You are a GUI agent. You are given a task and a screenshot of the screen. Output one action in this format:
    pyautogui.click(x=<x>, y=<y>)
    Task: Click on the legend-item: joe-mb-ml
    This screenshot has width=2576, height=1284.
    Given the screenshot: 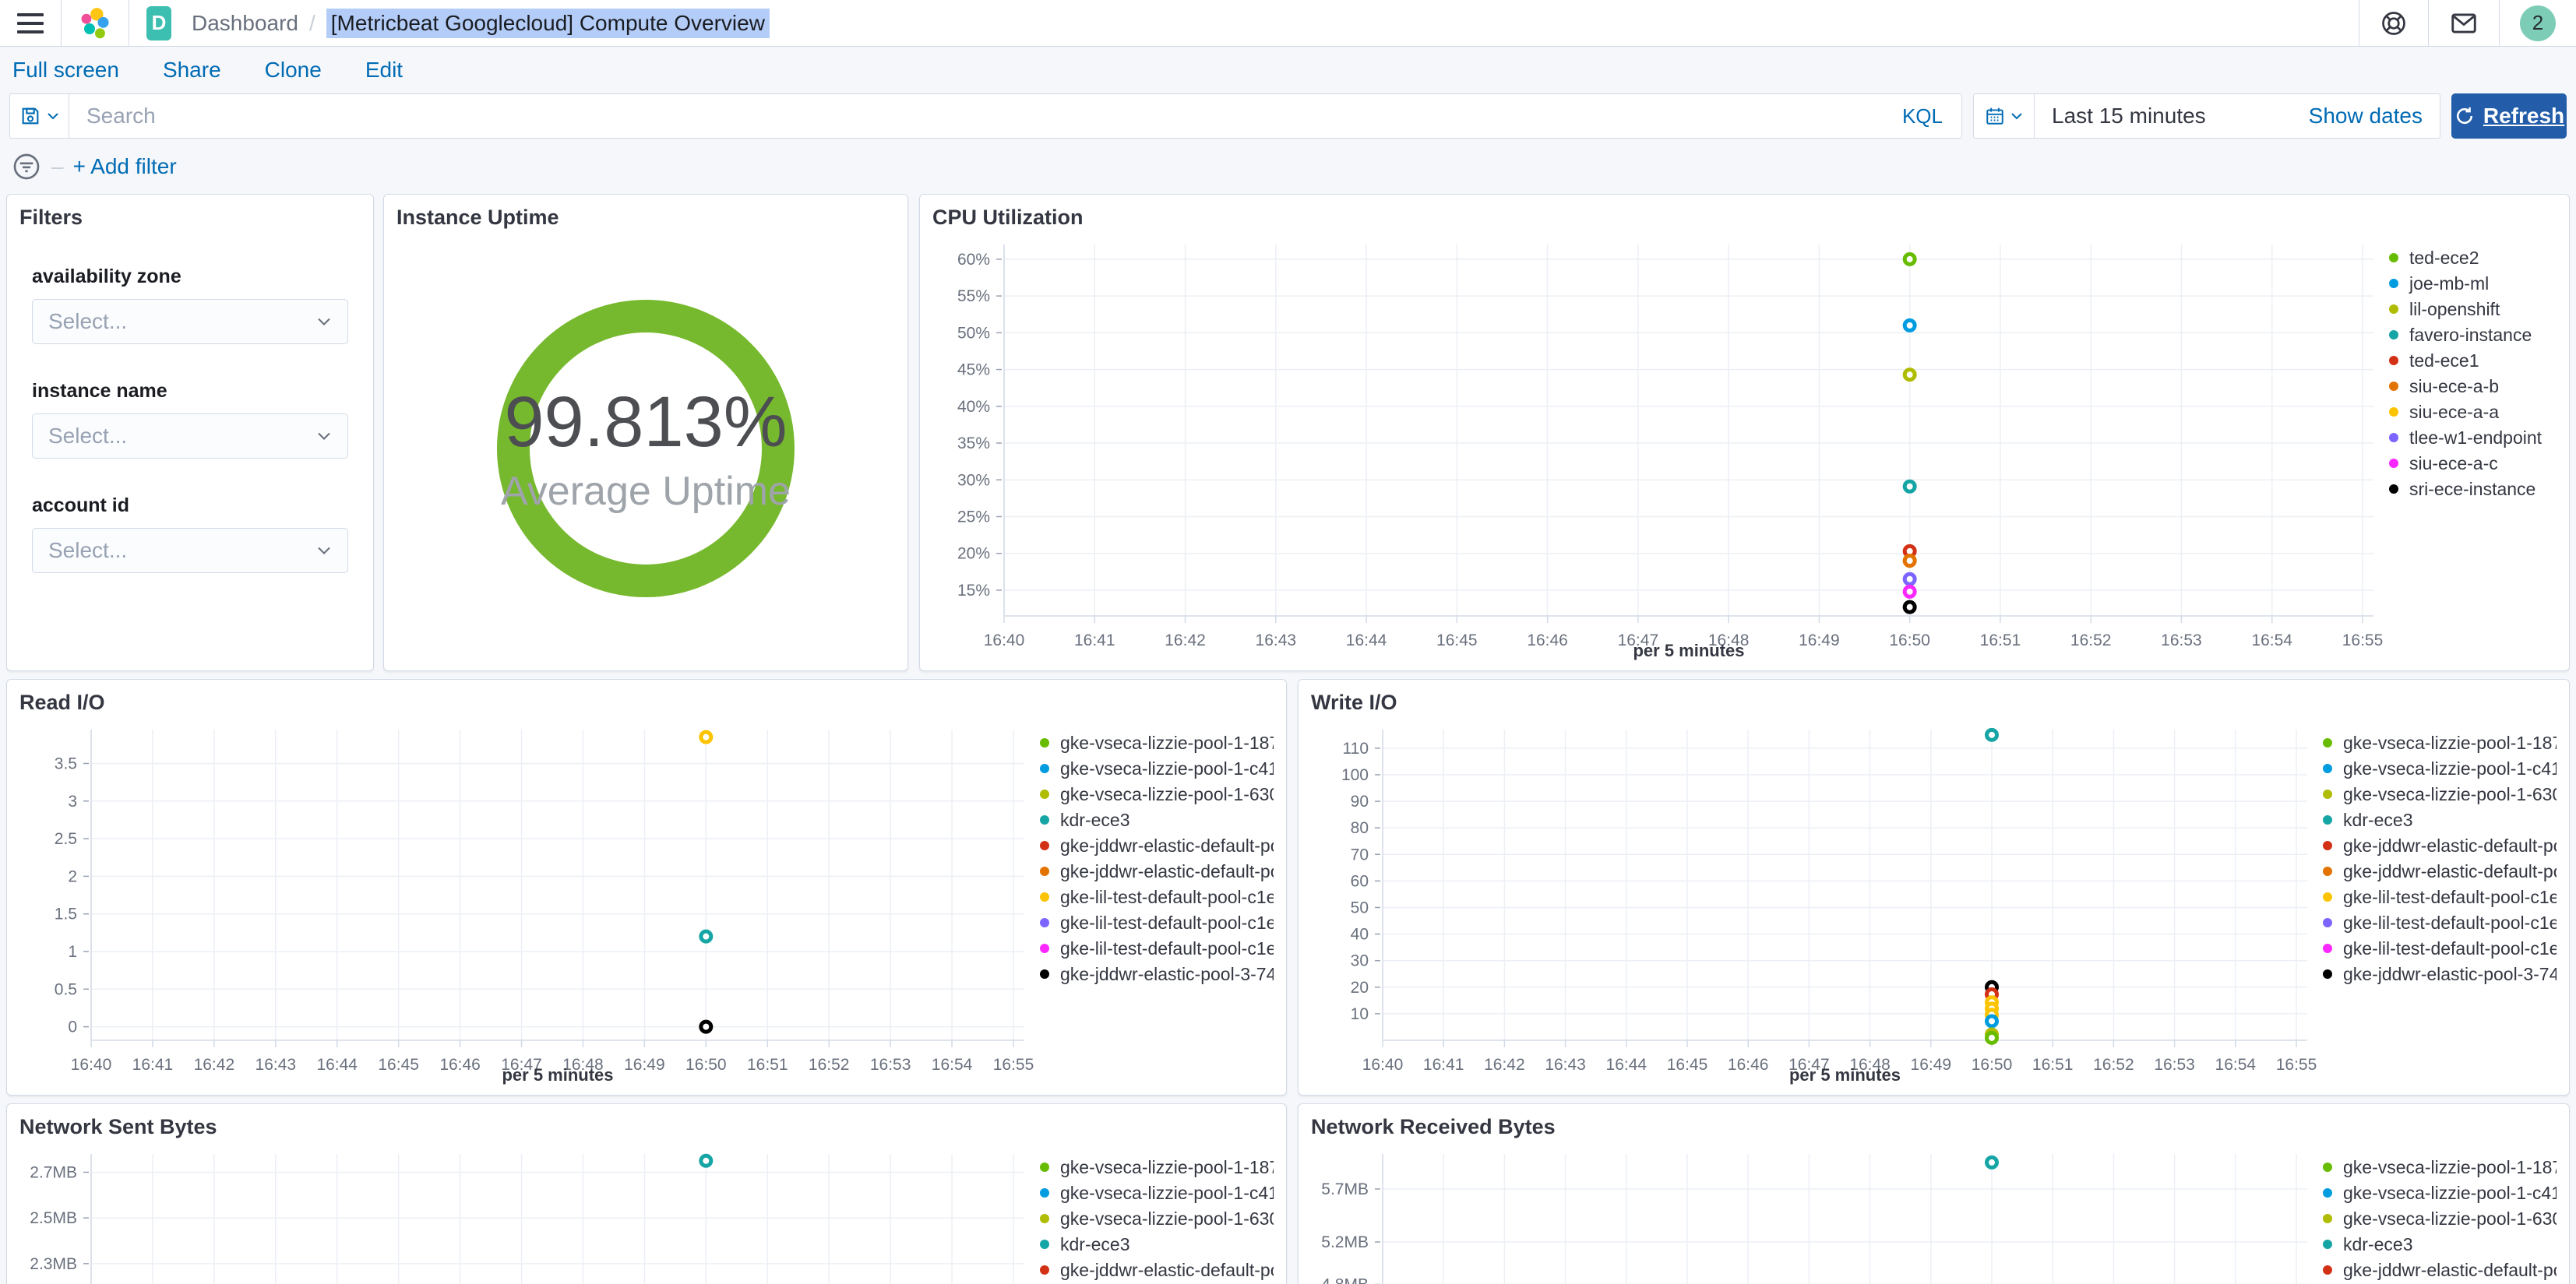 What is the action you would take?
    pyautogui.click(x=2473, y=283)
    